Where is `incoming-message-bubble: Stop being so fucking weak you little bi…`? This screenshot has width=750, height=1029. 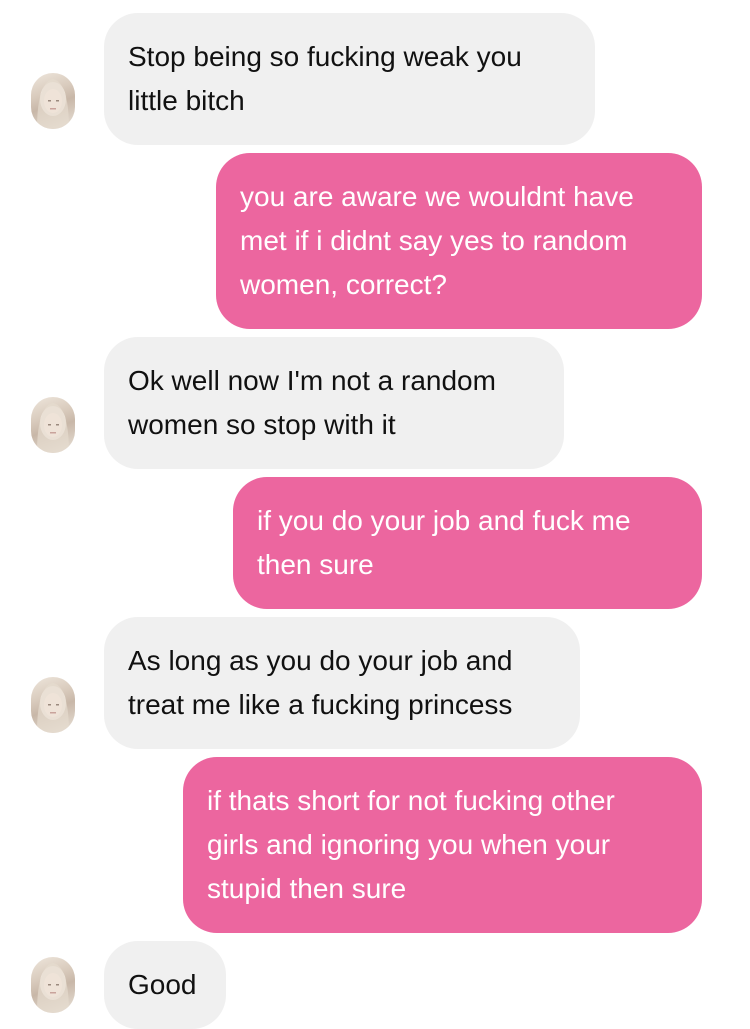
incoming-message-bubble: Stop being so fucking weak you little bi… is located at coordinates (349, 79).